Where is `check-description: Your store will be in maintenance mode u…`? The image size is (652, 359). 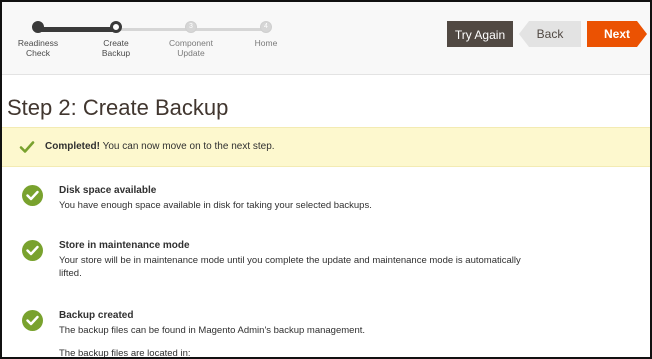
check-description: Your store will be in maintenance mode u… is located at coordinates (290, 267).